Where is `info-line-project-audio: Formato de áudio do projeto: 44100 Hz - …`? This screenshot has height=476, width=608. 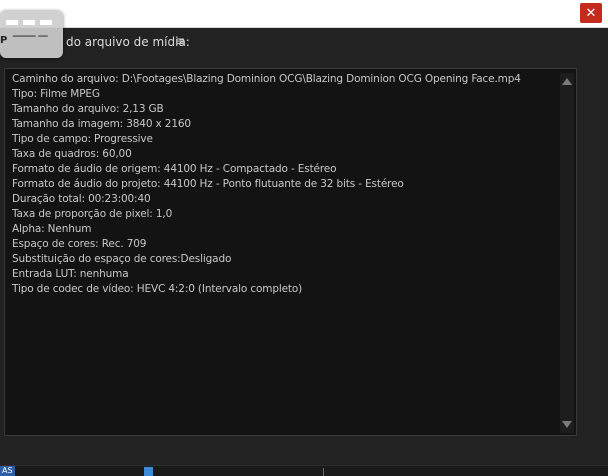
info-line-project-audio: Formato de áudio do projeto: 44100 Hz - … is located at coordinates (208, 184).